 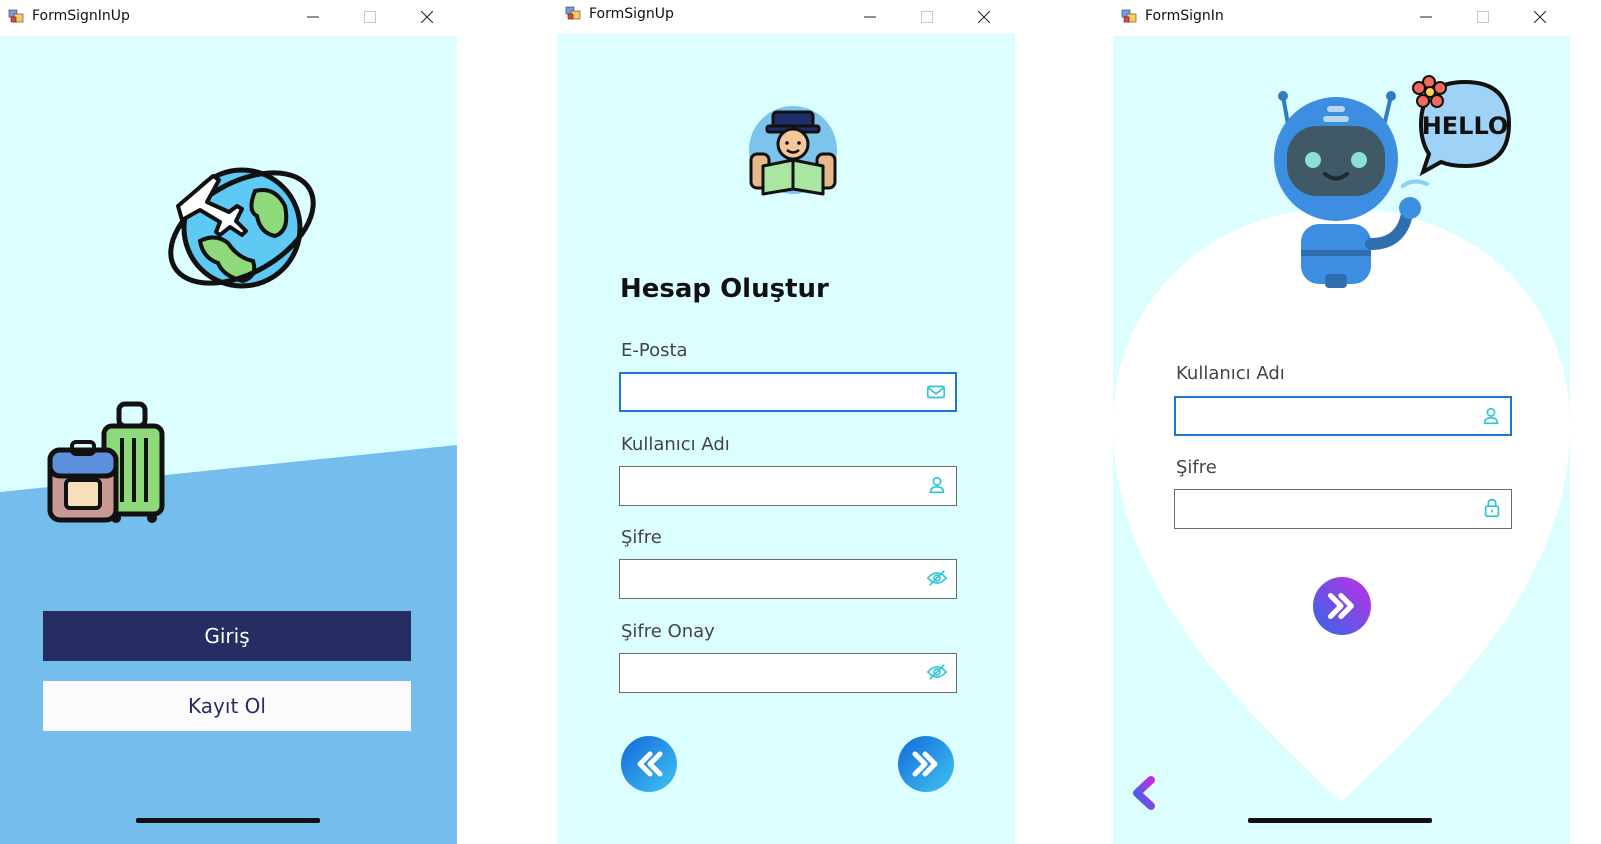 I want to click on password-confirm-input, so click(x=773, y=673).